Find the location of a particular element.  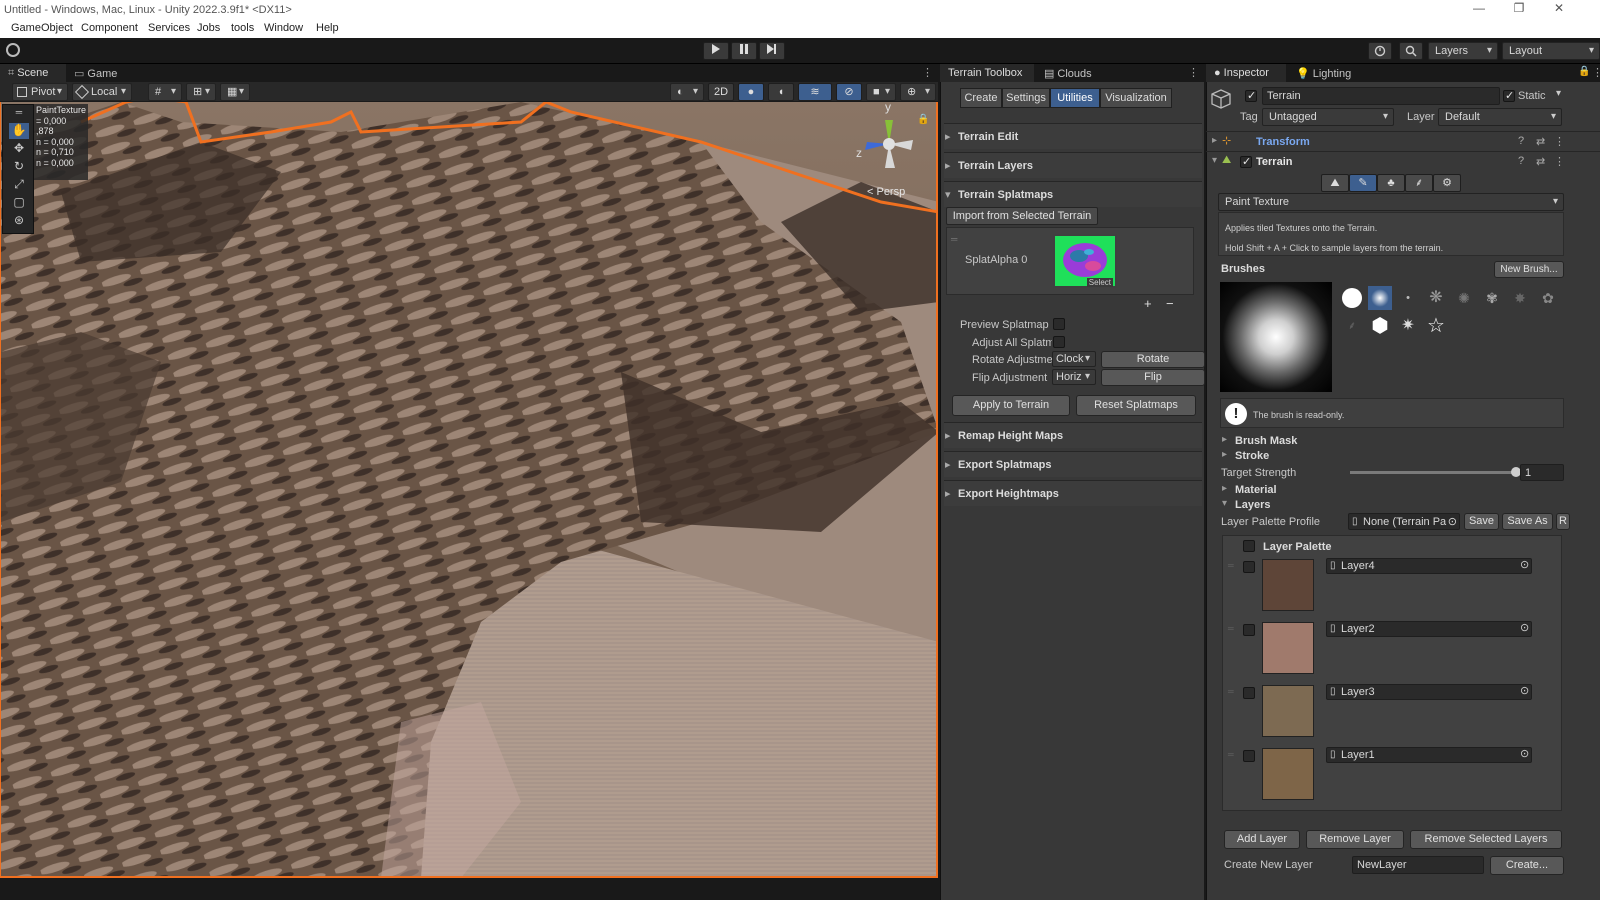

local-dropdown: Local is located at coordinates (102, 92).